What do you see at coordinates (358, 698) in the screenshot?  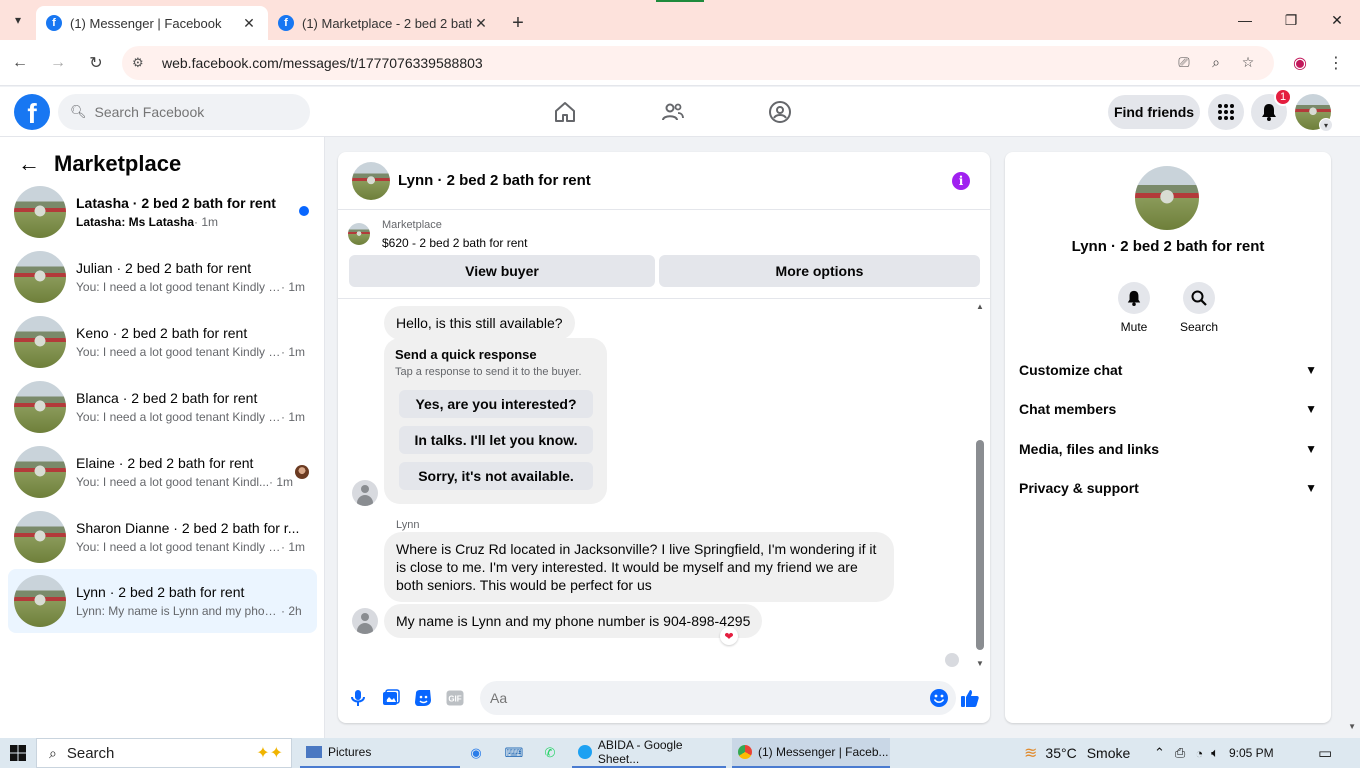 I see `microphone-icon` at bounding box center [358, 698].